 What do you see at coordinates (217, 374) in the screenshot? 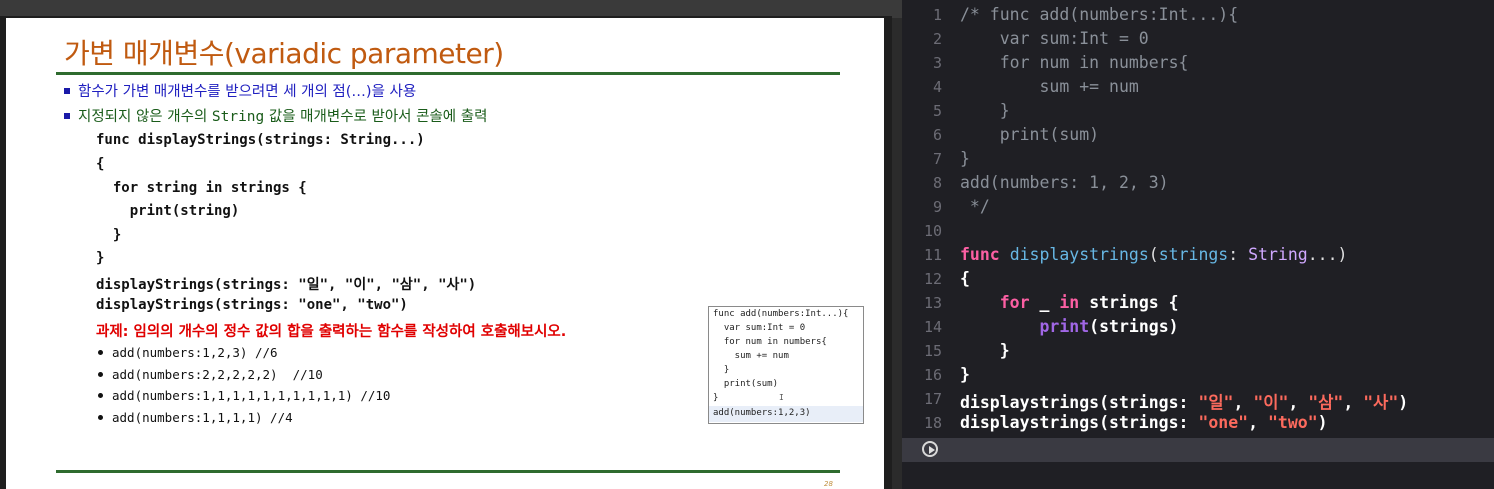
I see `example-text: add(numbers:2,2,2,2,2) //10` at bounding box center [217, 374].